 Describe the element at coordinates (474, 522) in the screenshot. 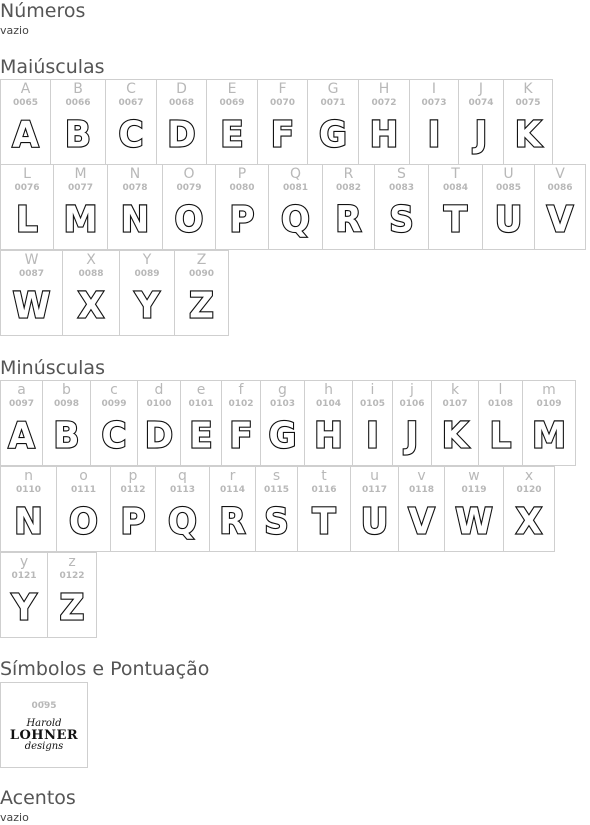

I see `glyph-preview: W` at that location.